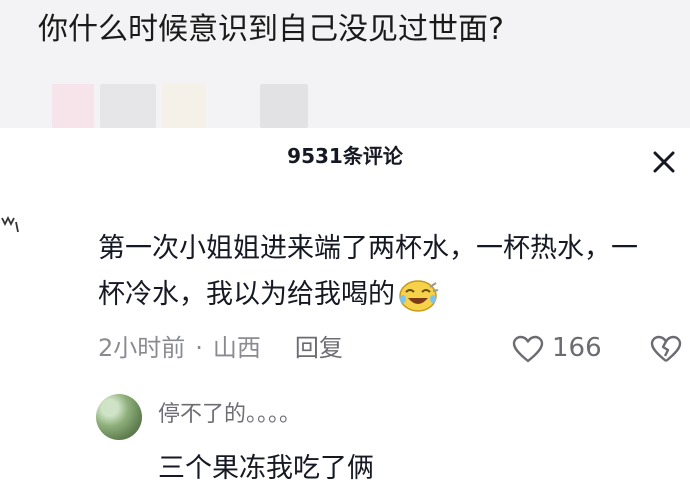 Image resolution: width=690 pixels, height=500 pixels. Describe the element at coordinates (577, 348) in the screenshot. I see `like-count: 166` at that location.